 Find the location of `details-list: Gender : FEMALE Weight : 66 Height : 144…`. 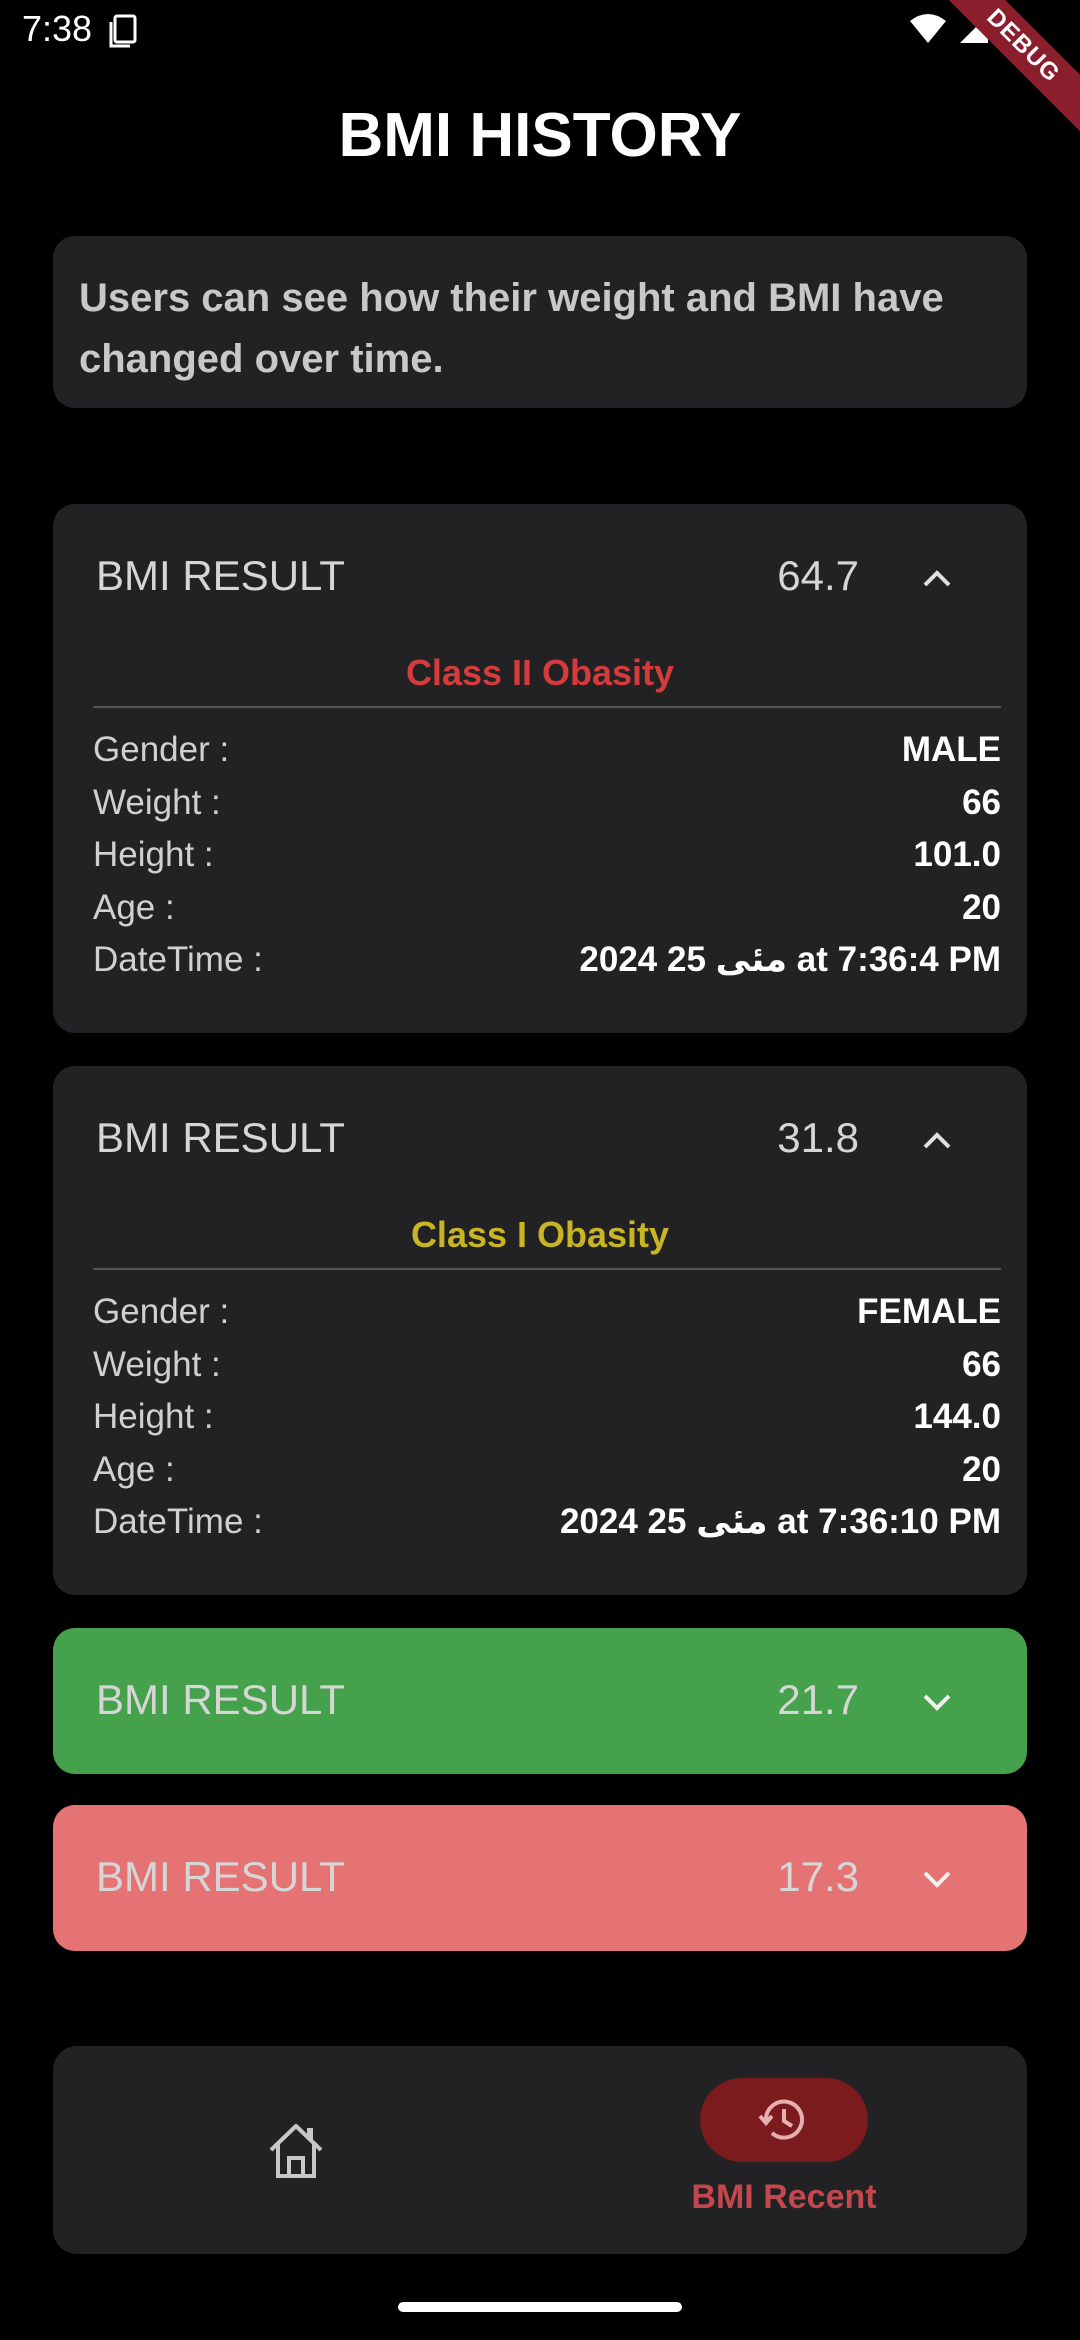

details-list: Gender : FEMALE Weight : 66 Height : 144… is located at coordinates (540, 1412).